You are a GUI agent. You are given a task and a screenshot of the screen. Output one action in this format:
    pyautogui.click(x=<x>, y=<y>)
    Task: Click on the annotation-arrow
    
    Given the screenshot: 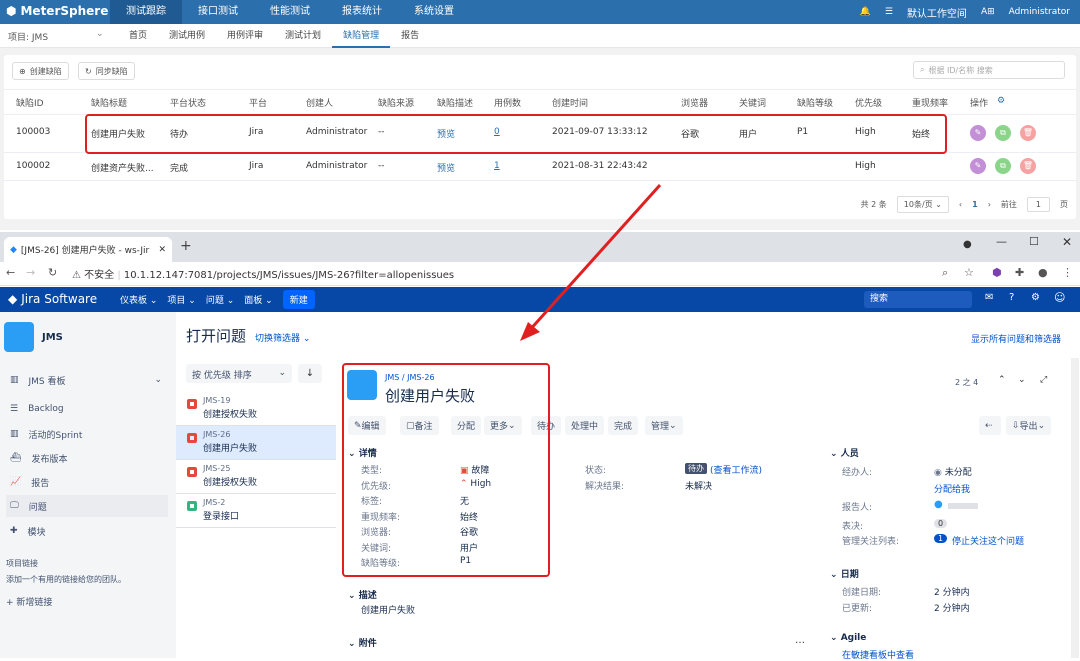 What is the action you would take?
    pyautogui.click(x=591, y=262)
    